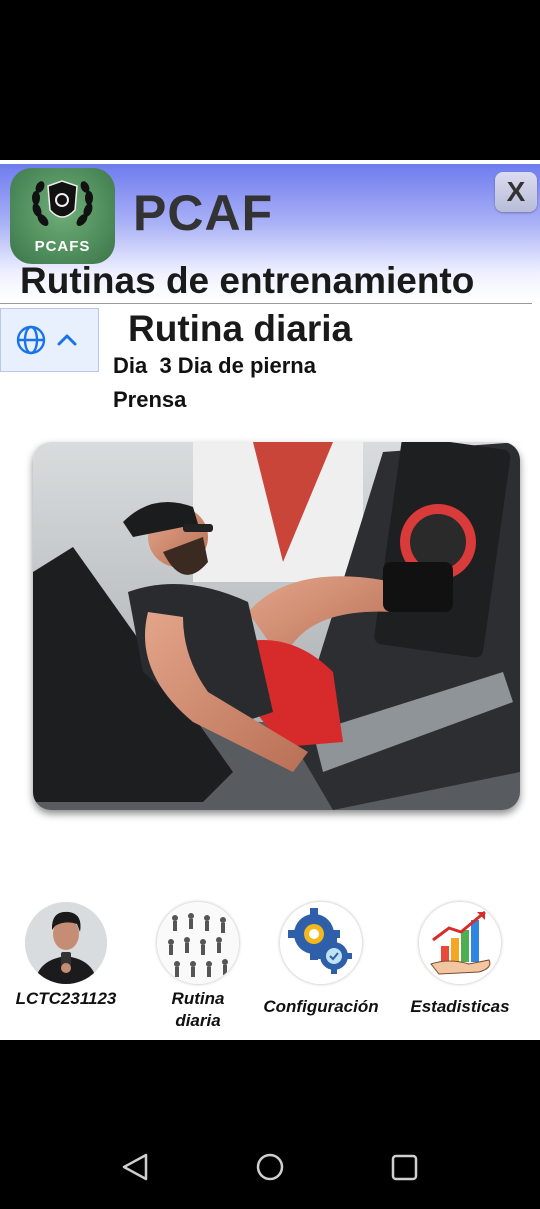  I want to click on gears-icon, so click(321, 943).